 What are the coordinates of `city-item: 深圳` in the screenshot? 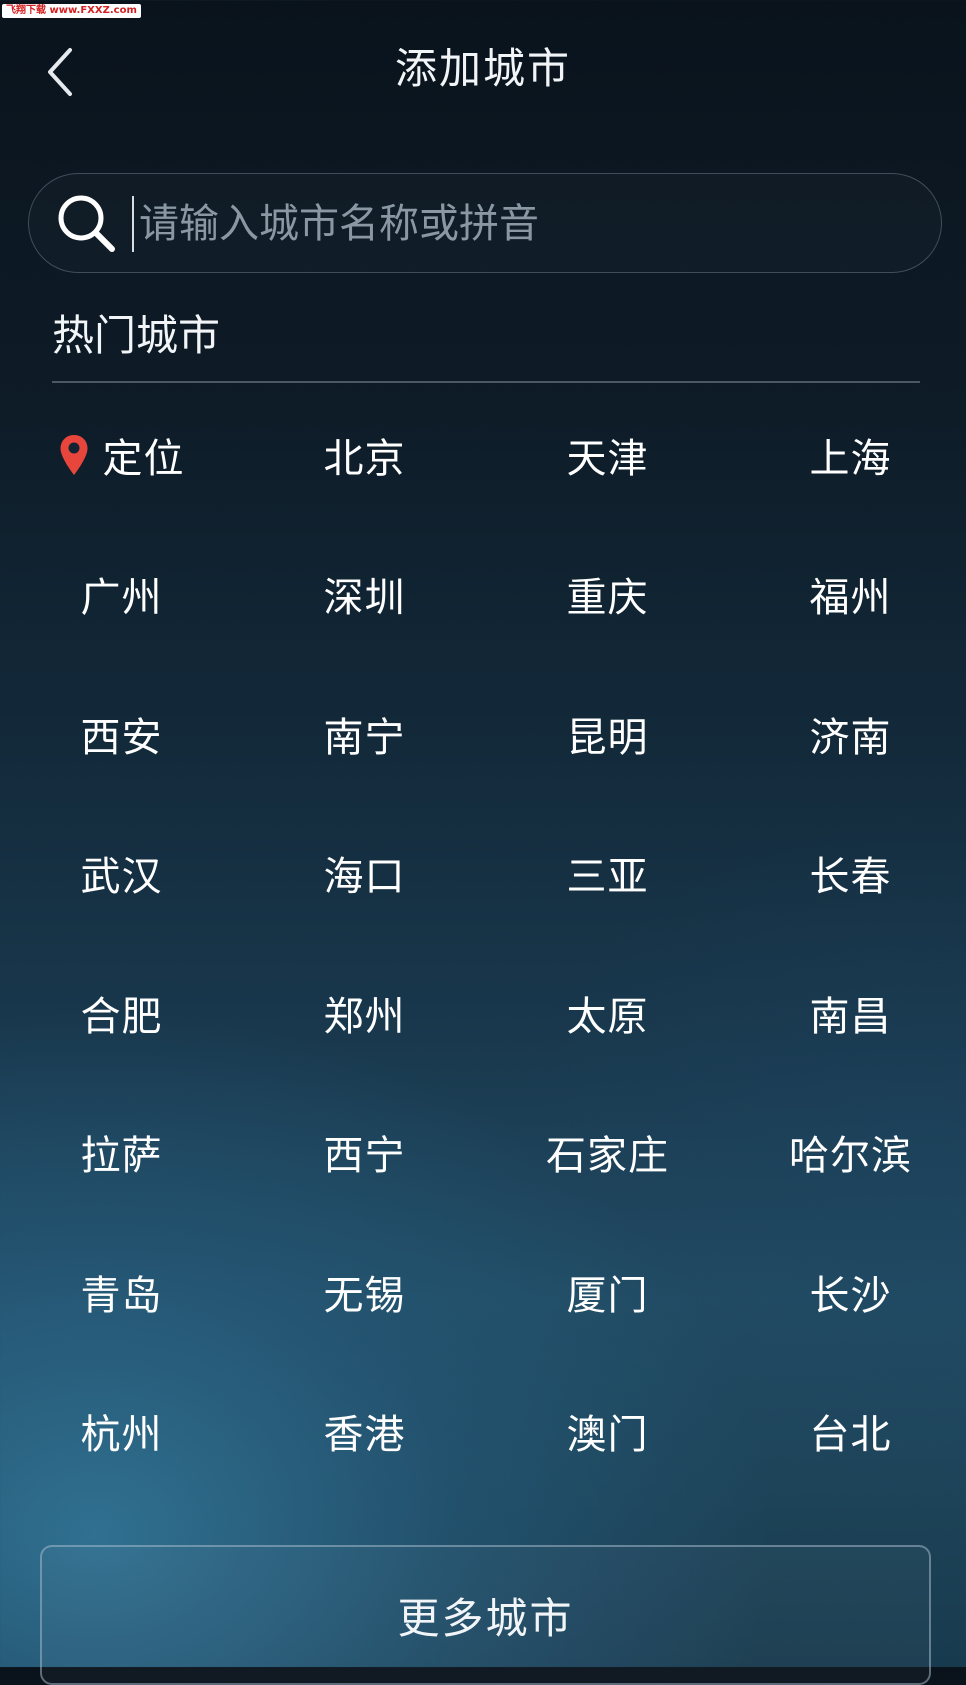 It's located at (364, 595).